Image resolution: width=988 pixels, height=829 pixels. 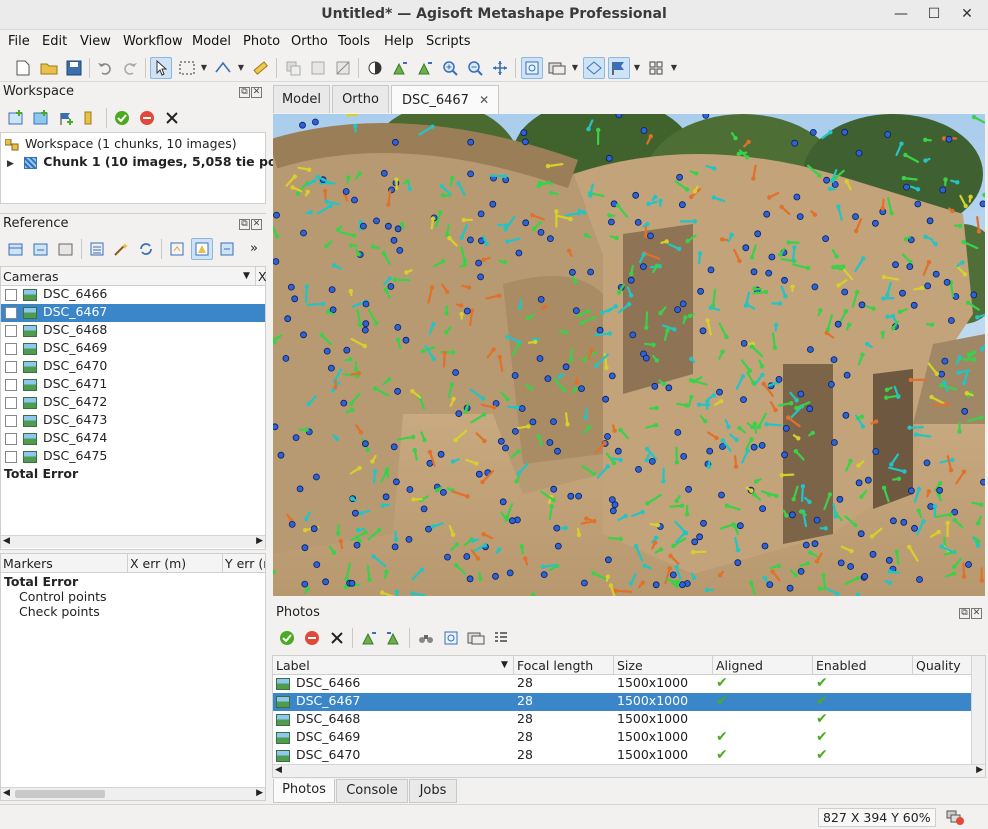 What do you see at coordinates (16, 118) in the screenshot?
I see `add-chunk-icon` at bounding box center [16, 118].